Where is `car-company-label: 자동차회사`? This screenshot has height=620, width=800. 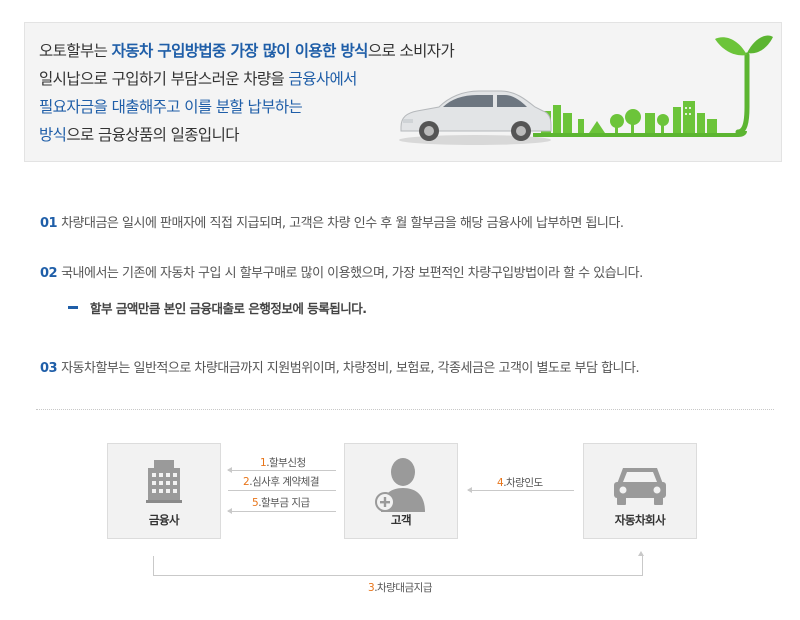
car-company-label: 자동차회사 is located at coordinates (640, 520).